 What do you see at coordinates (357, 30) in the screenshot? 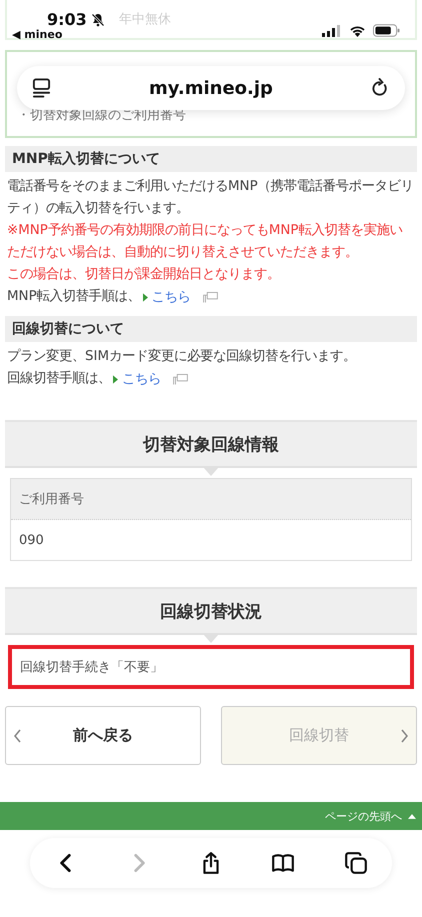
I see `wifi-icon` at bounding box center [357, 30].